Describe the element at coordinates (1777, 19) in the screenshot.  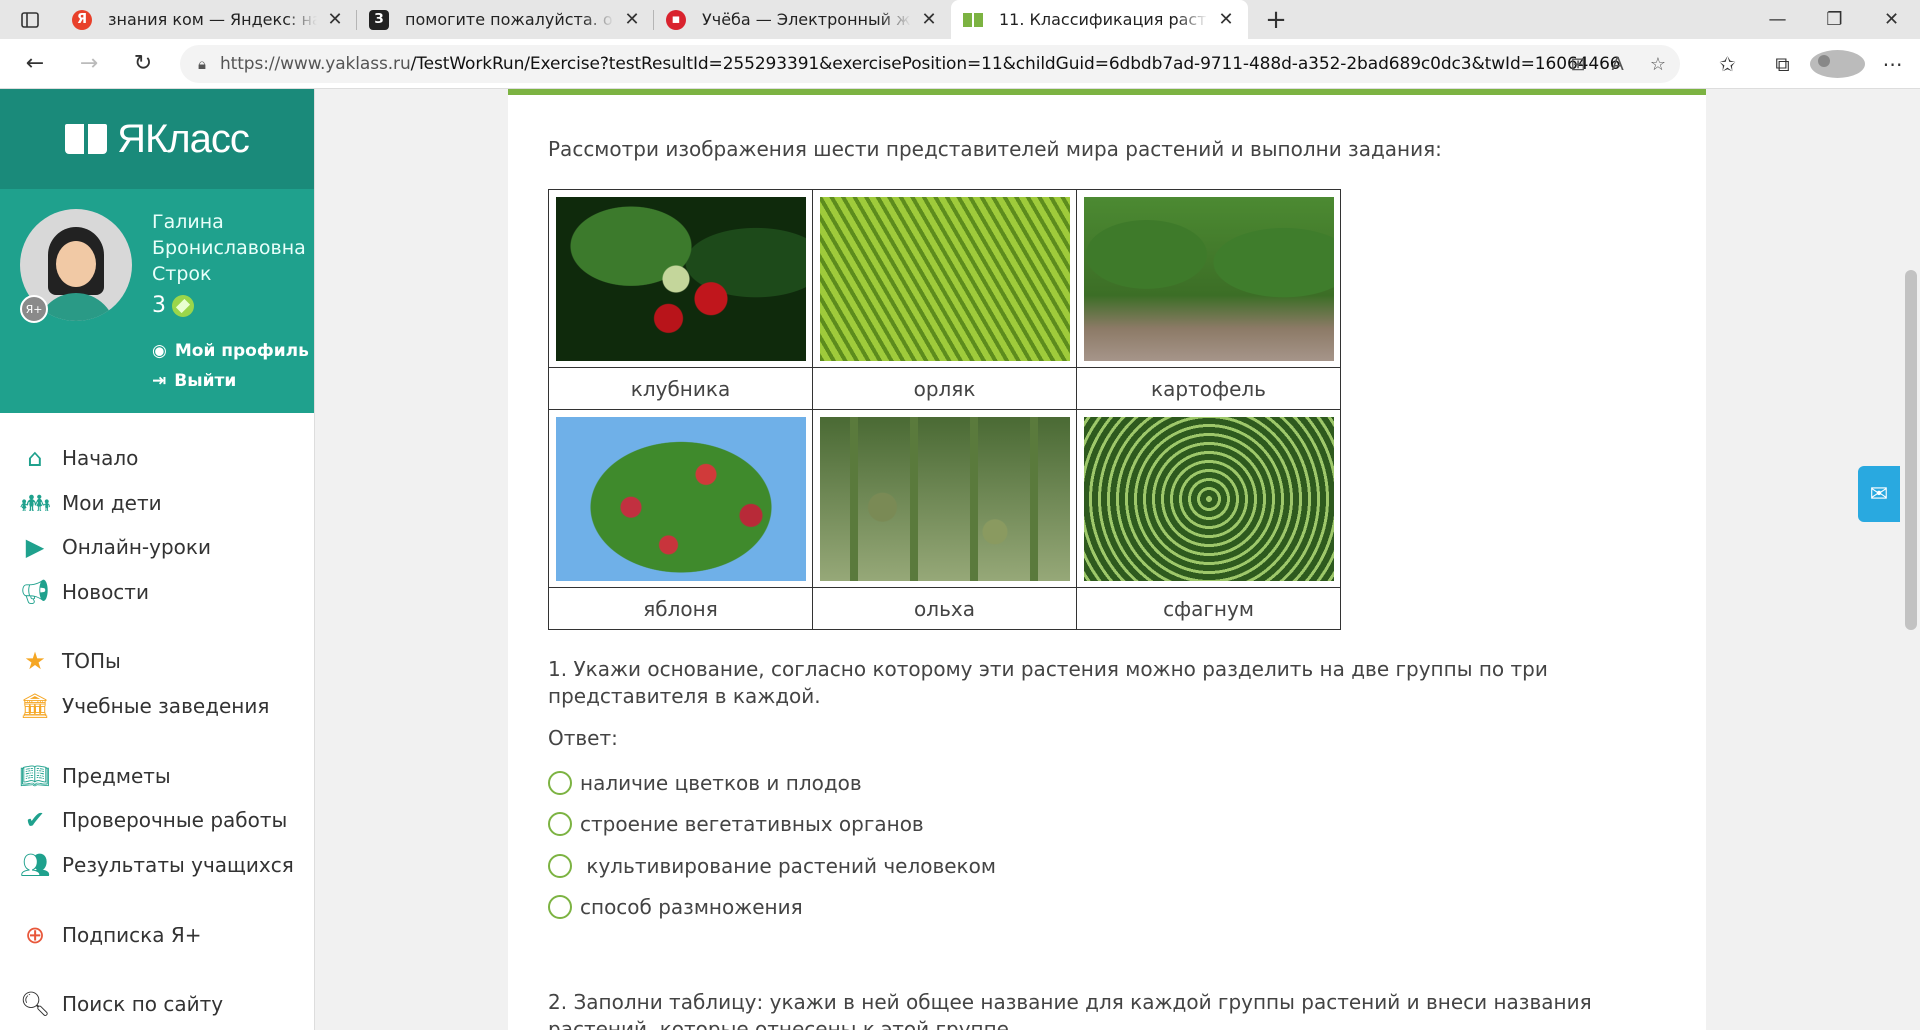
I see `minimize-button: —` at that location.